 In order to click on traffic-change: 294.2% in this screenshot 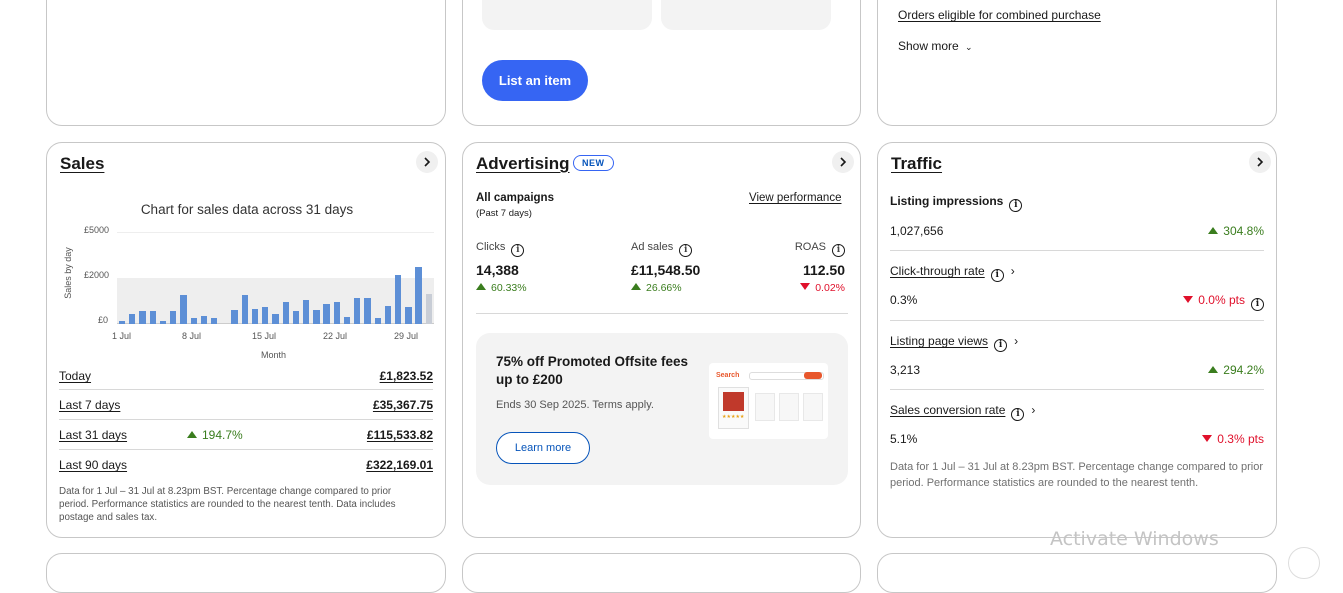, I will do `click(1236, 370)`.